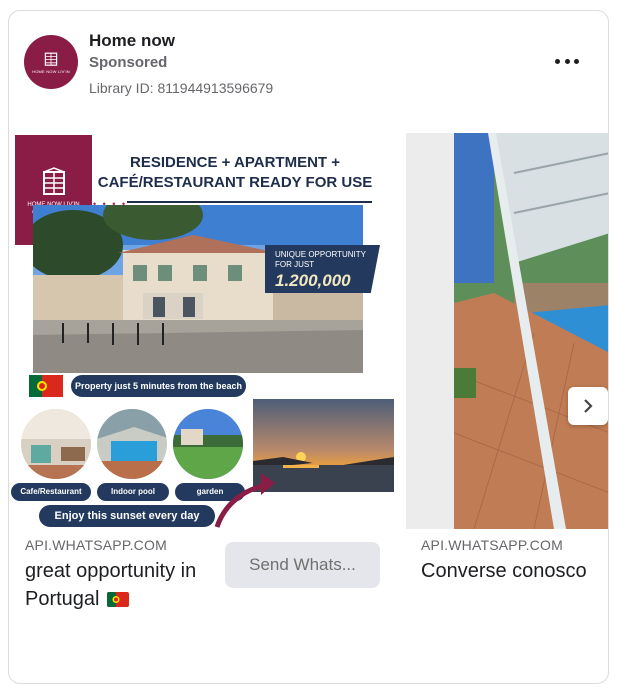 This screenshot has width=620, height=692. What do you see at coordinates (235, 162) in the screenshot?
I see `headline-line-1: RESIDENCE + APARTMENT +` at bounding box center [235, 162].